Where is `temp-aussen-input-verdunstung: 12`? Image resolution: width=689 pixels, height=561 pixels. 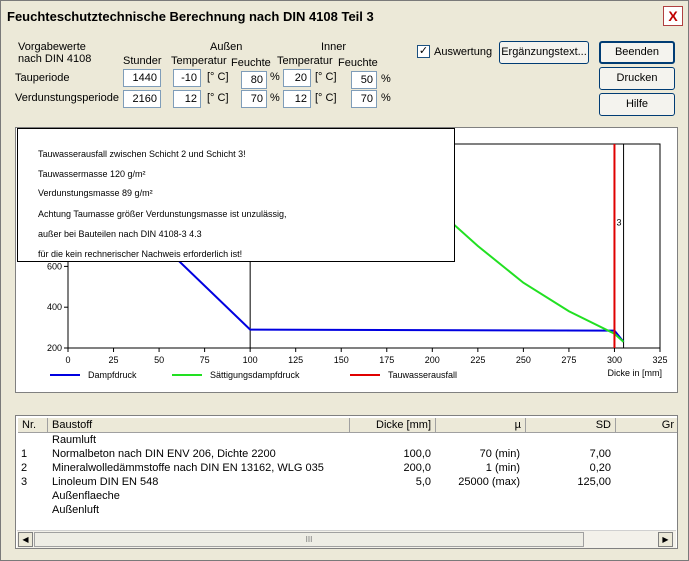 temp-aussen-input-verdunstung: 12 is located at coordinates (187, 99).